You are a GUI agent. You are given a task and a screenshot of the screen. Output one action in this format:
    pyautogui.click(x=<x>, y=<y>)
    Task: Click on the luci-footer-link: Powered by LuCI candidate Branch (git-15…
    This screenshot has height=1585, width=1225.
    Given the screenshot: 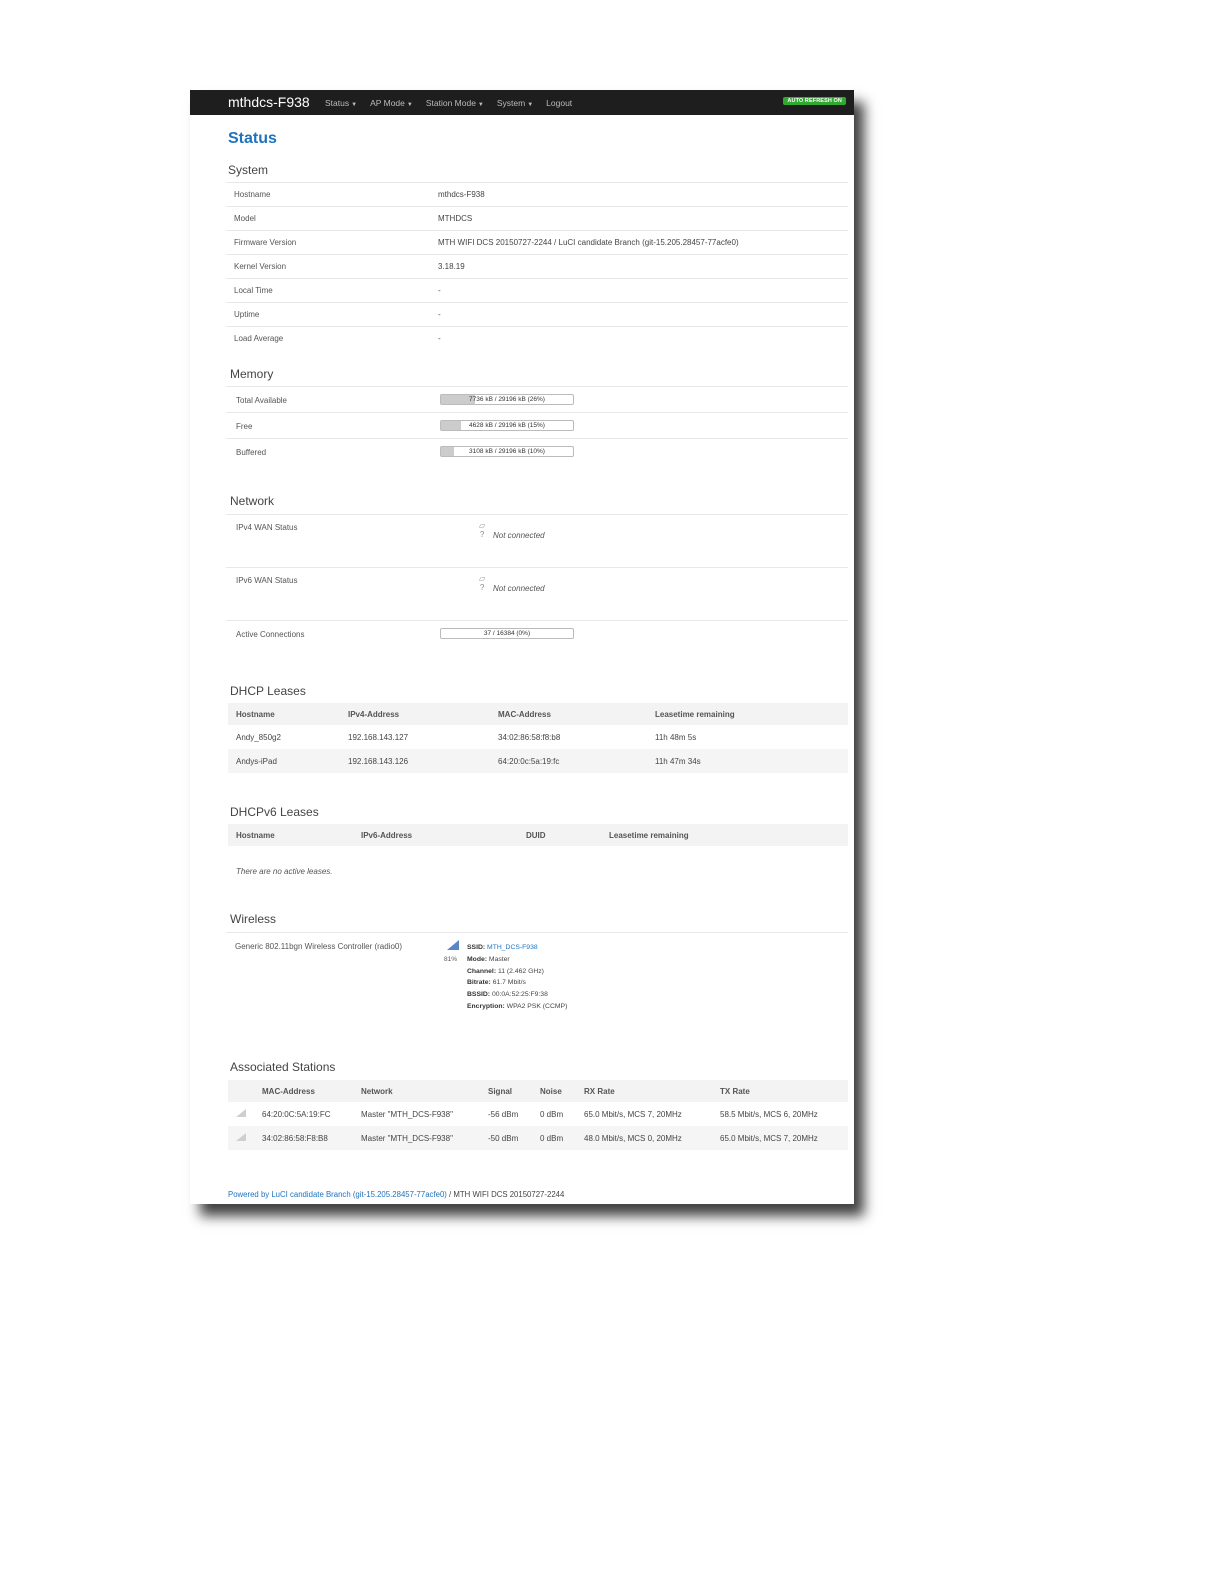 What is the action you would take?
    pyautogui.click(x=337, y=1194)
    